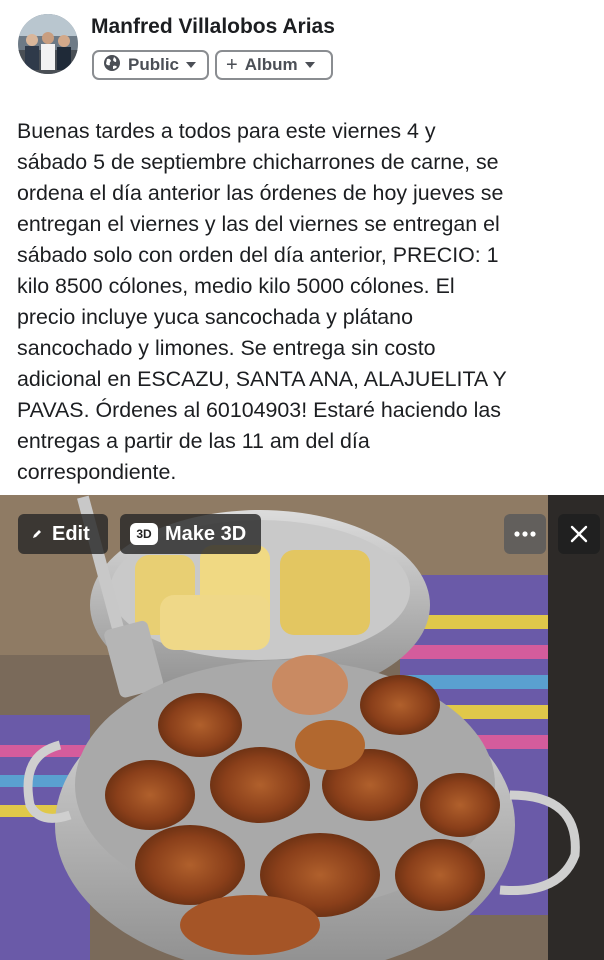 Image resolution: width=604 pixels, height=960 pixels. What do you see at coordinates (206, 533) in the screenshot?
I see `make-3d-label: Make 3D` at bounding box center [206, 533].